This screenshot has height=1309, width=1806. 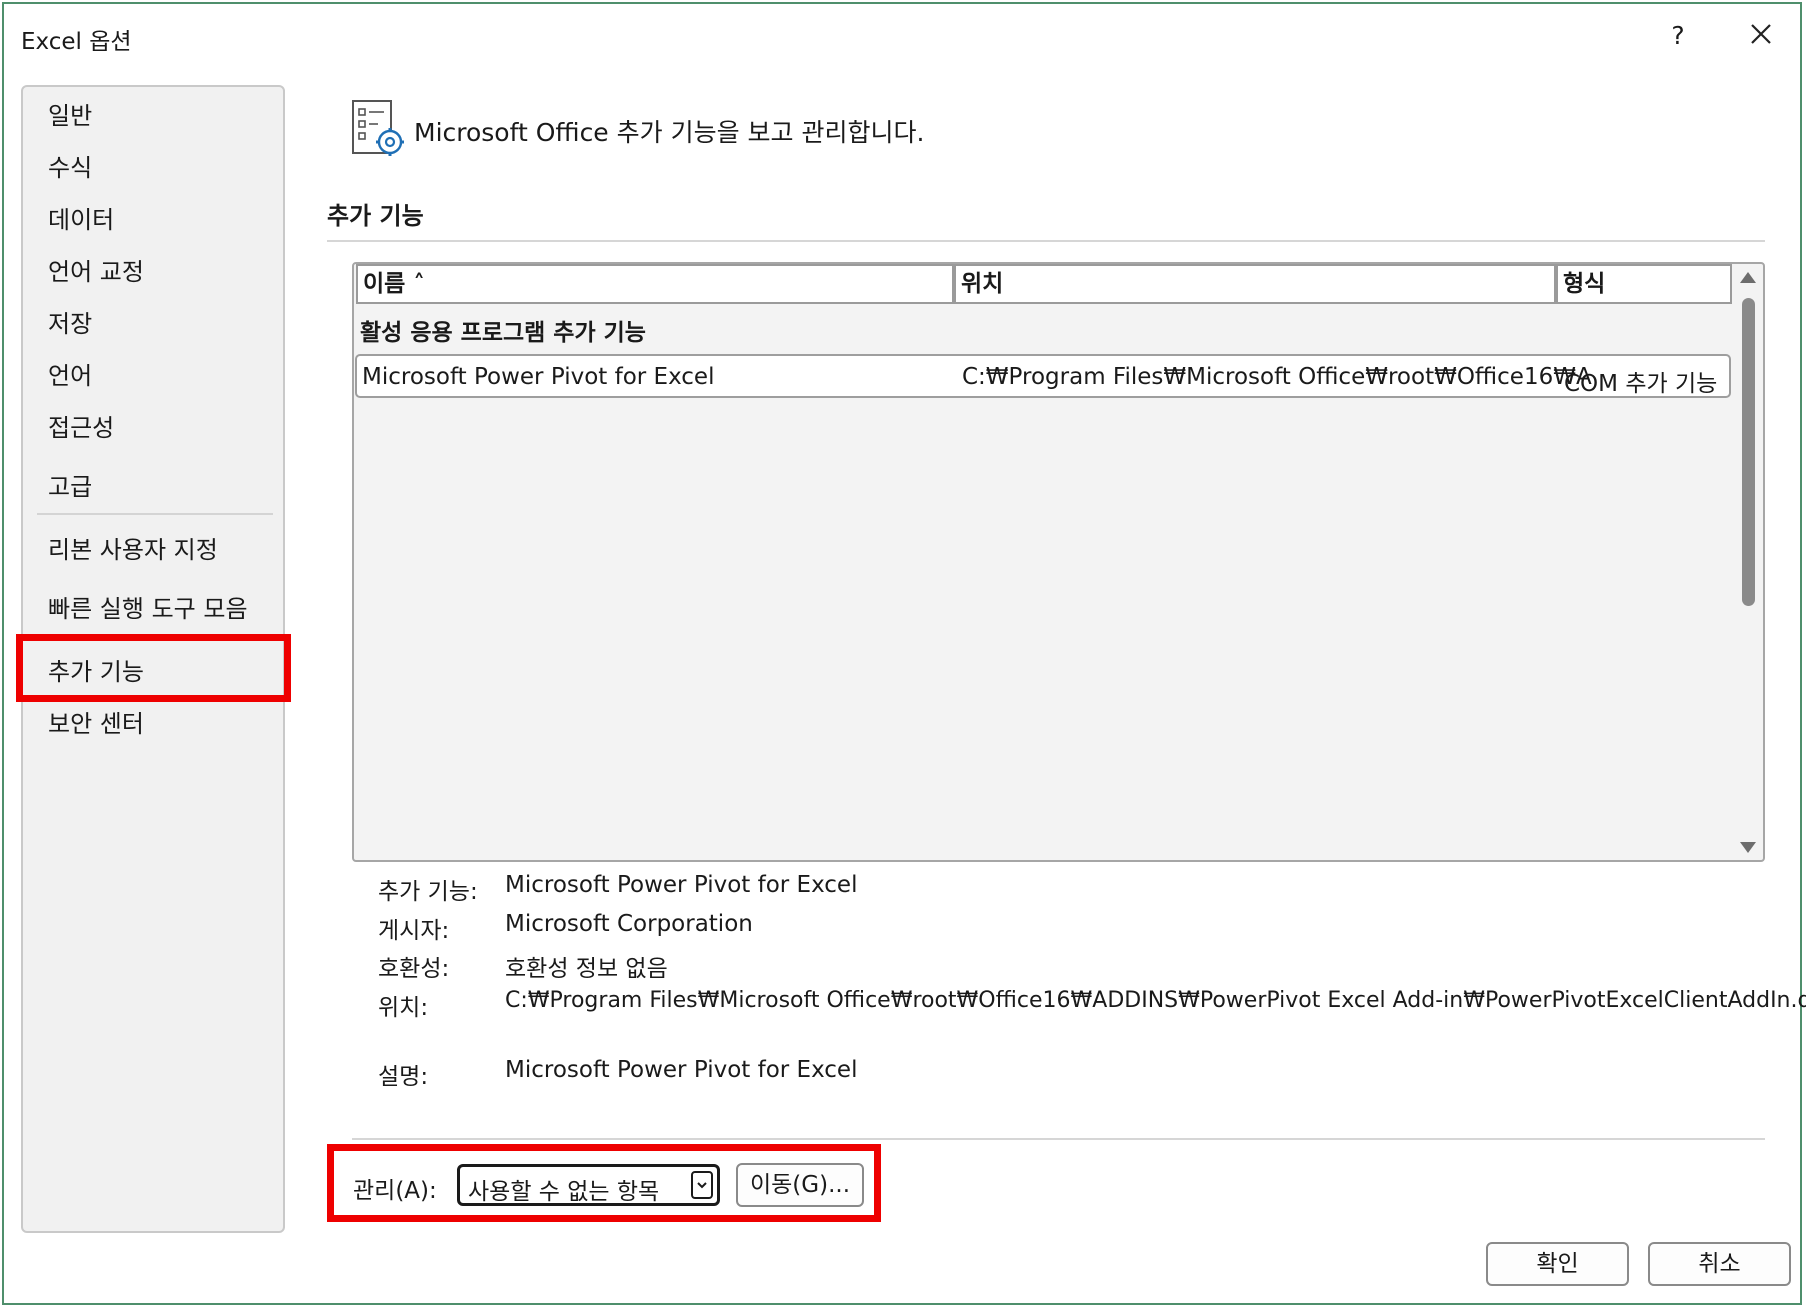 What do you see at coordinates (503, 333) in the screenshot?
I see `group-label-active-addins: 활성 응용 프로그램 추가 기능` at bounding box center [503, 333].